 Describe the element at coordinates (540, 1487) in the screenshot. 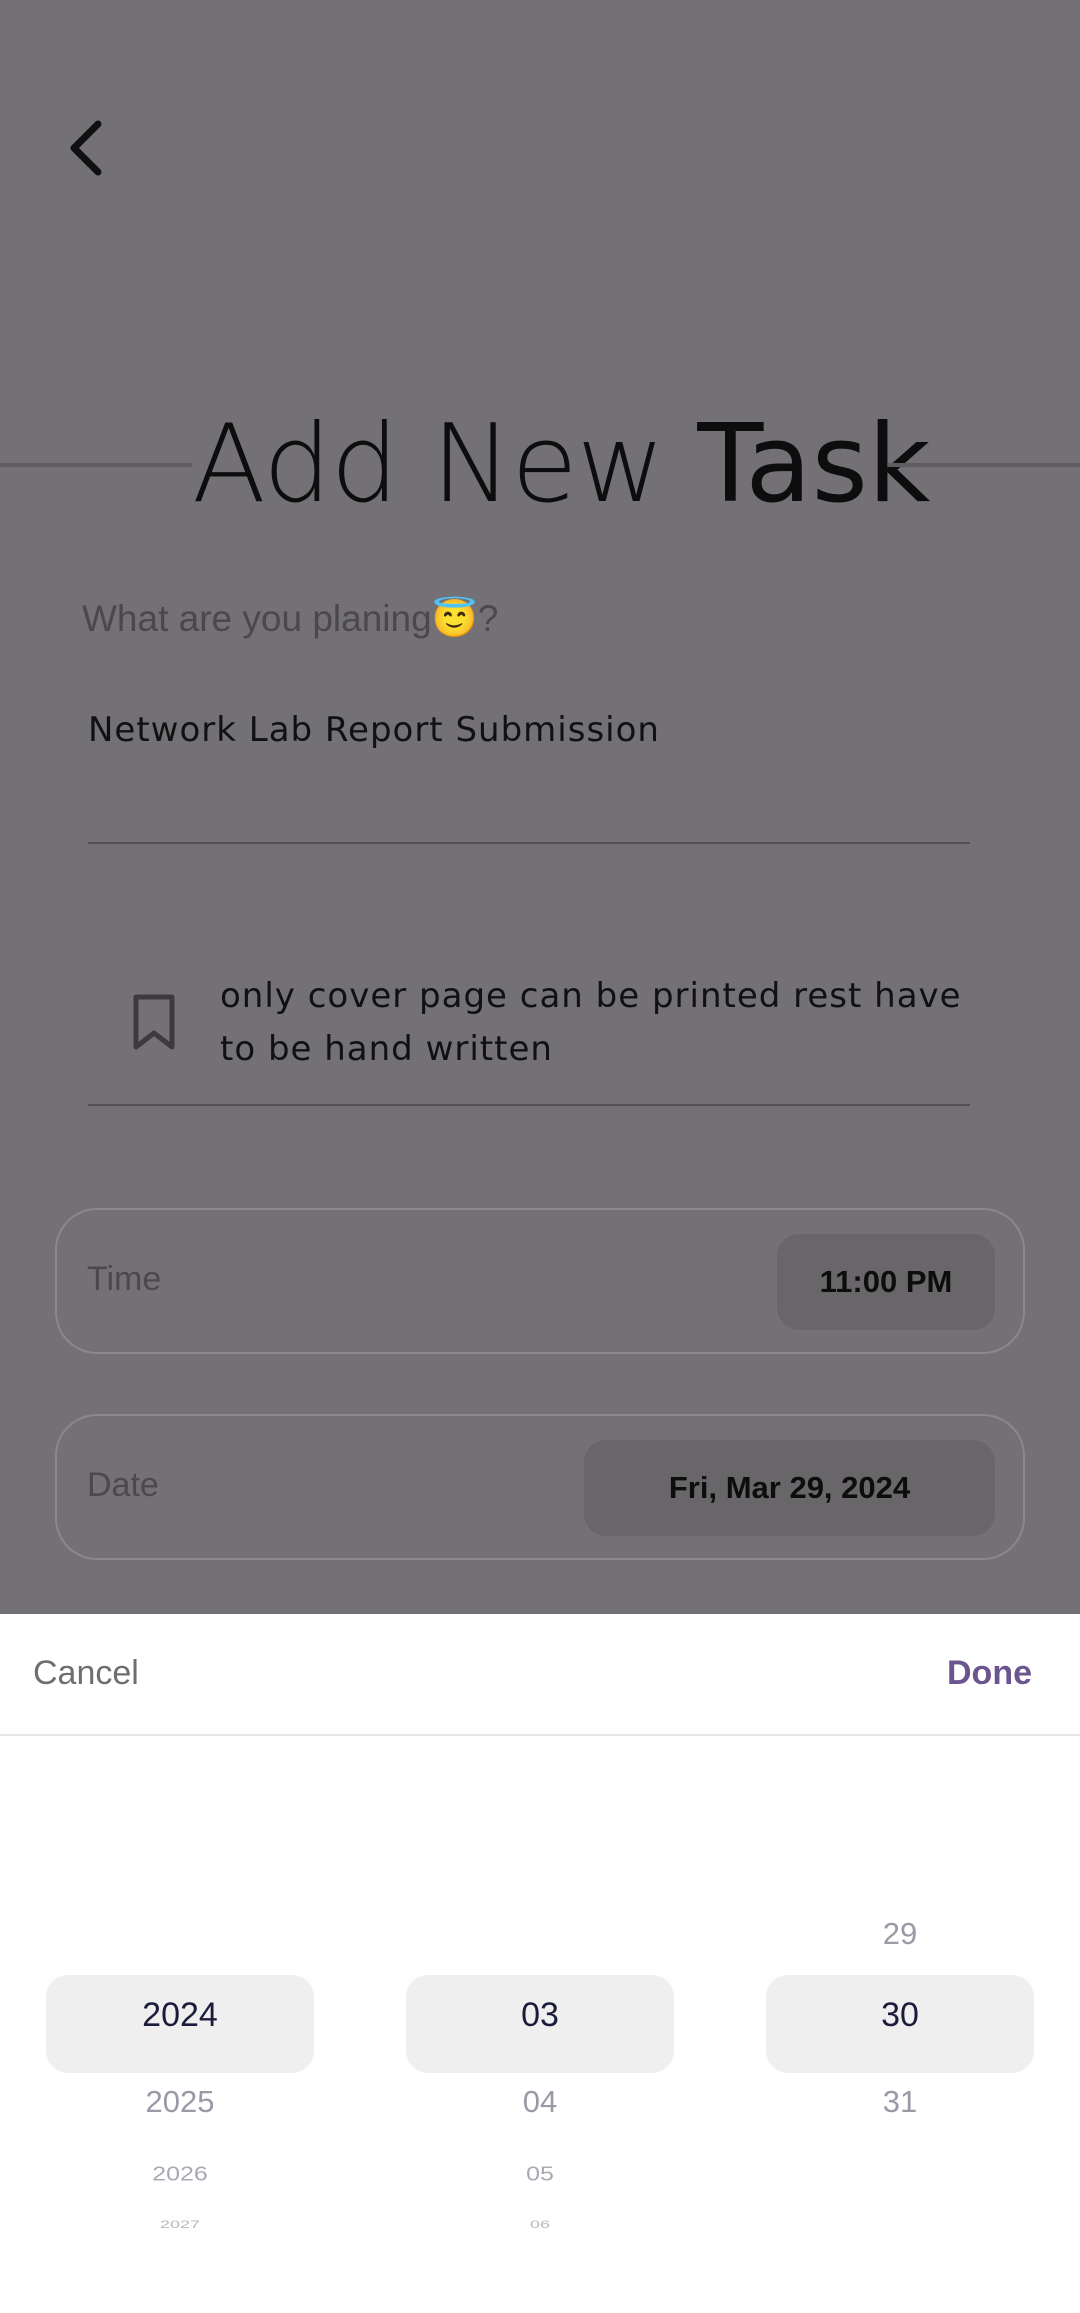

I see `date-row: Date Fri, Mar 29, 2024` at that location.